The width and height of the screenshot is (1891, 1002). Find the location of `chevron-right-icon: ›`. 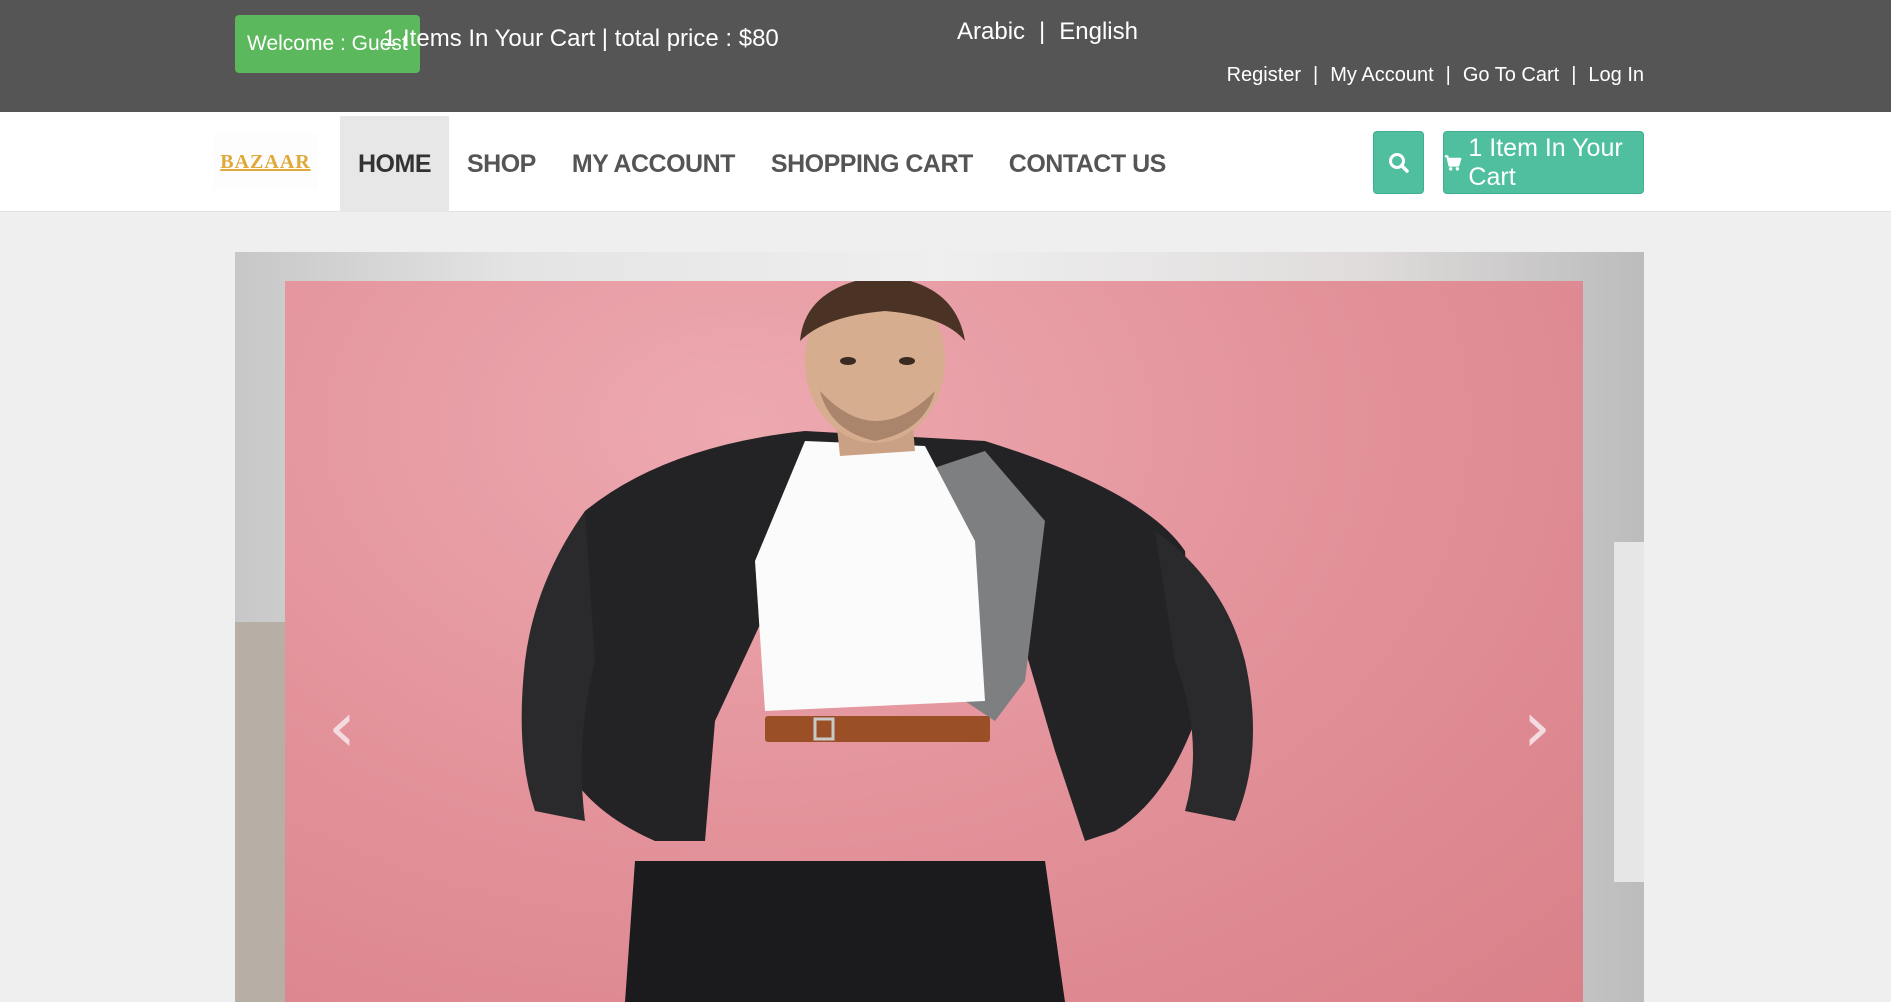

chevron-right-icon: › is located at coordinates (1537, 727).